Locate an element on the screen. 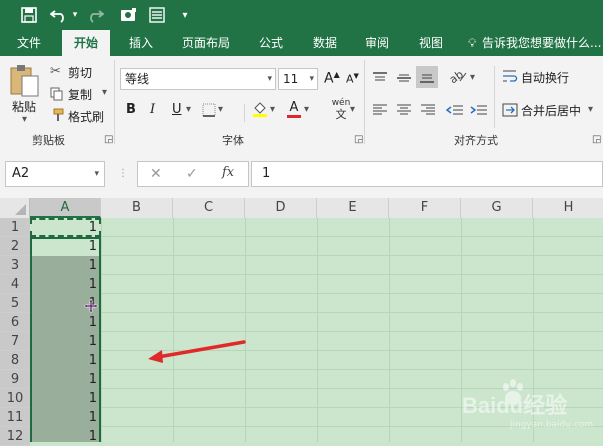  font-color-dropdown-icon: ▾ is located at coordinates (306, 109).